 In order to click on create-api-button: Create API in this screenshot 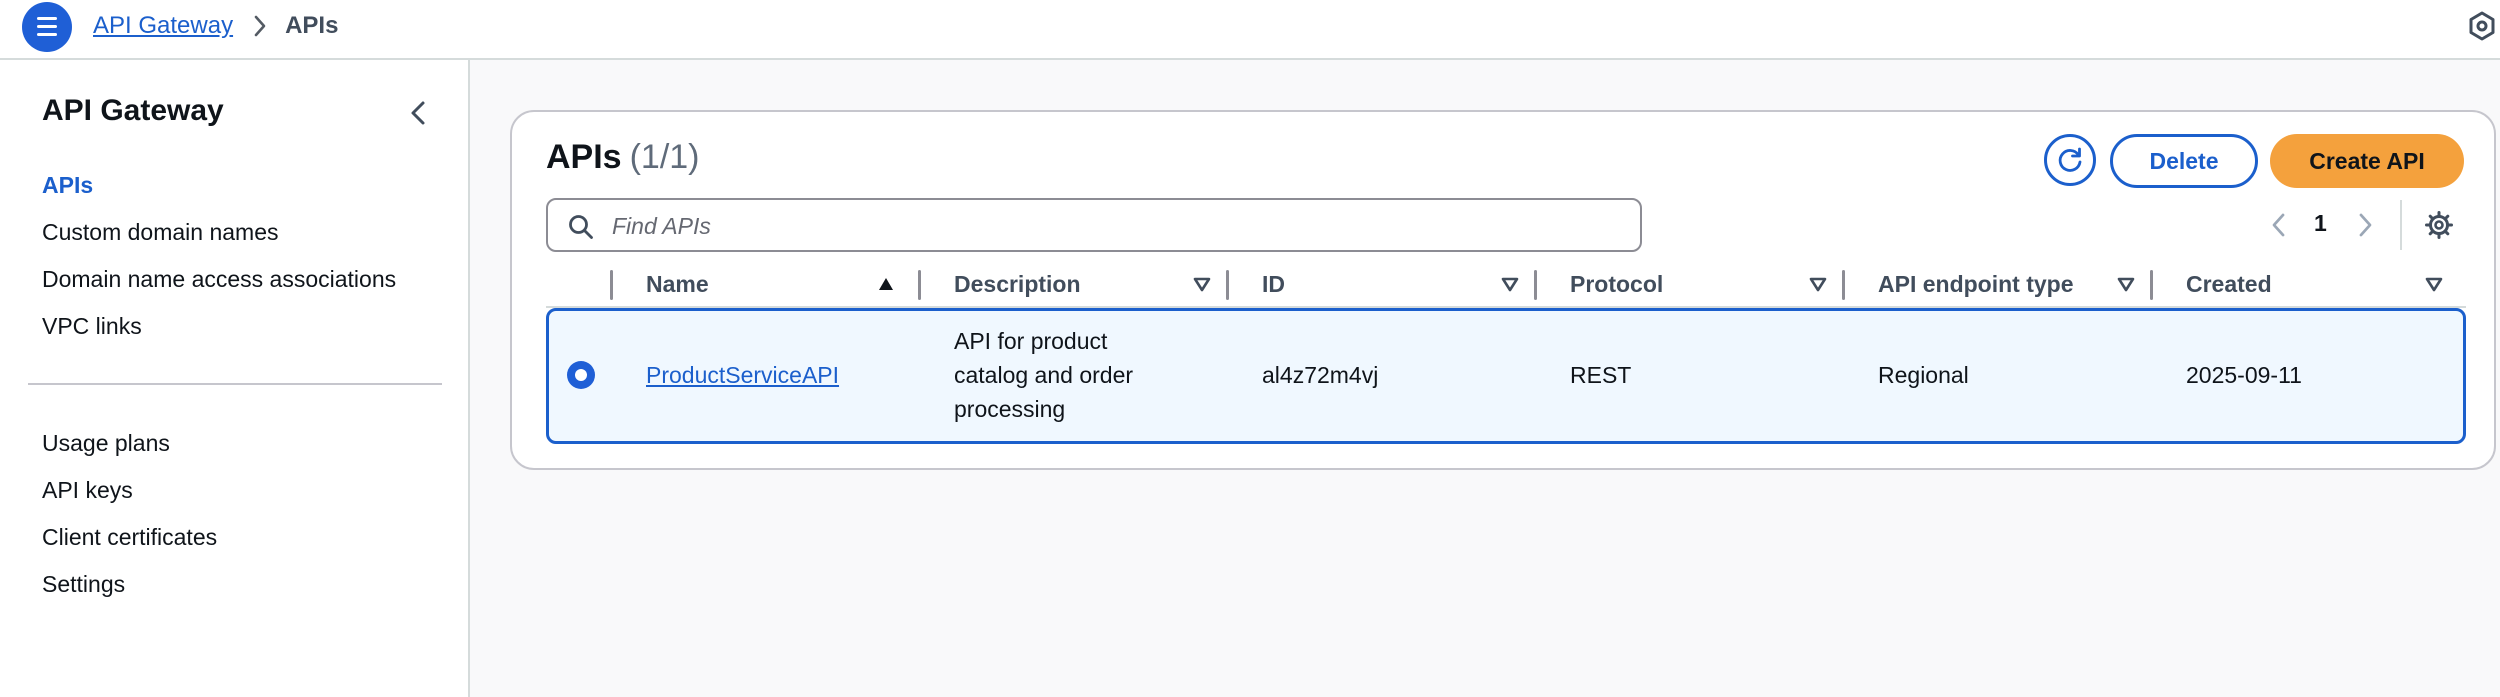, I will do `click(2367, 161)`.